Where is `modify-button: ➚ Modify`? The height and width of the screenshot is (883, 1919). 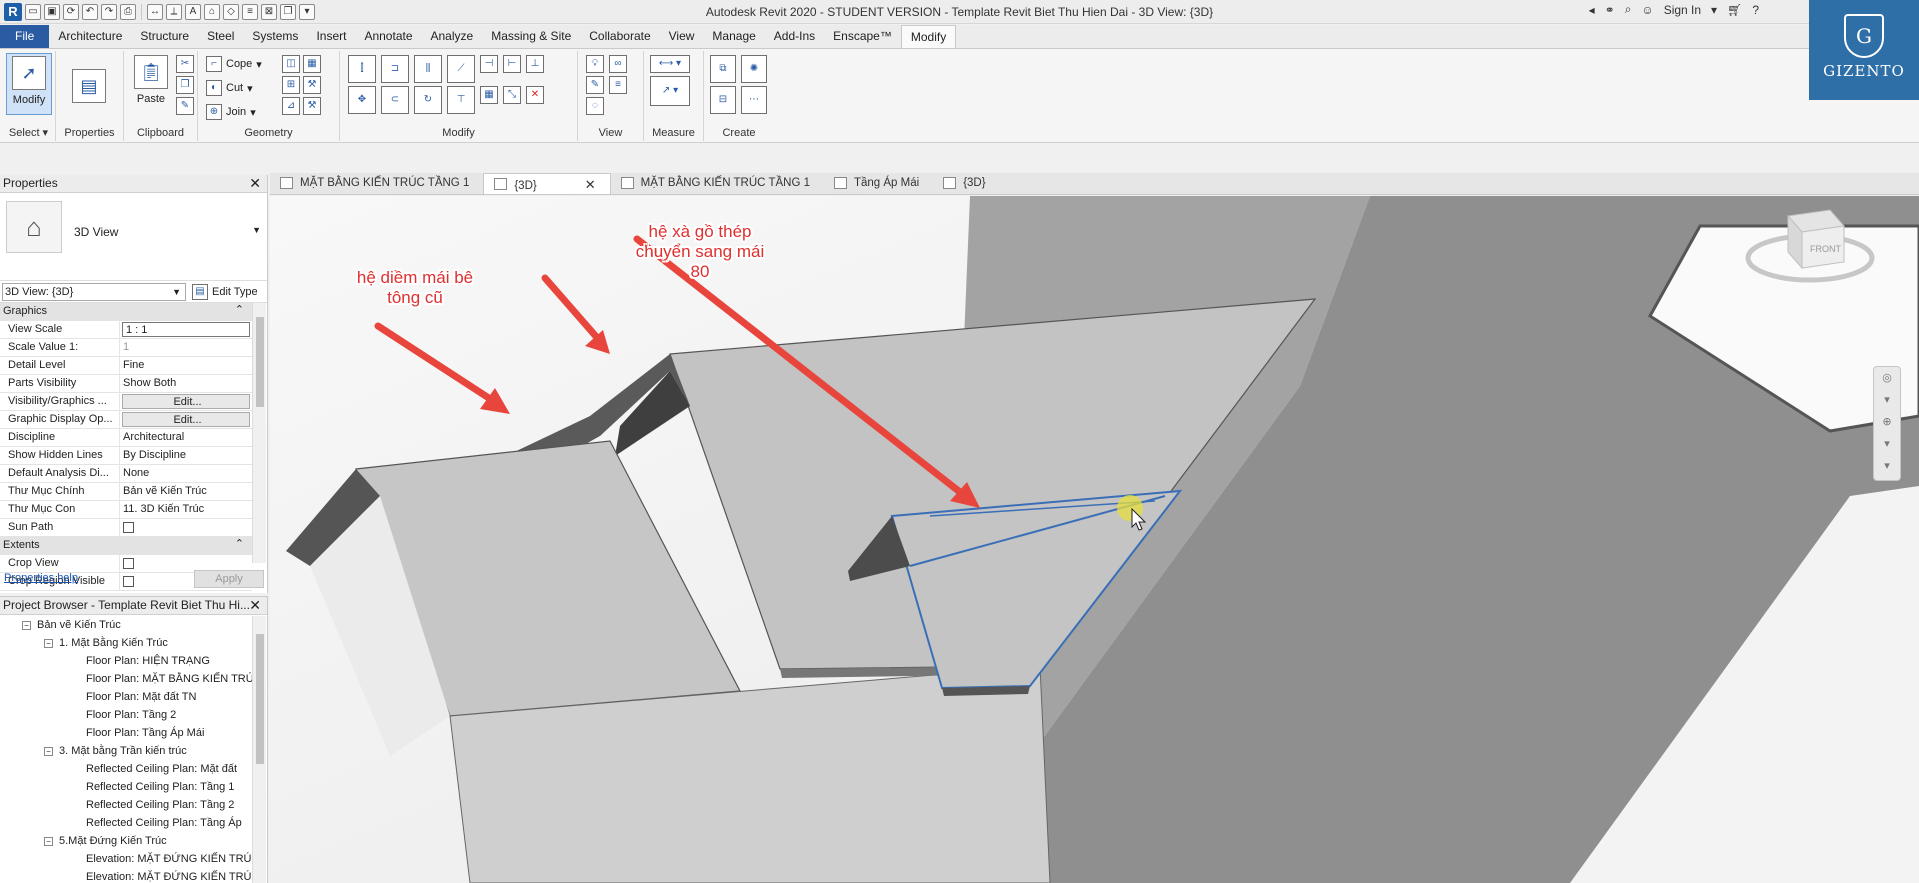 modify-button: ➚ Modify is located at coordinates (29, 84).